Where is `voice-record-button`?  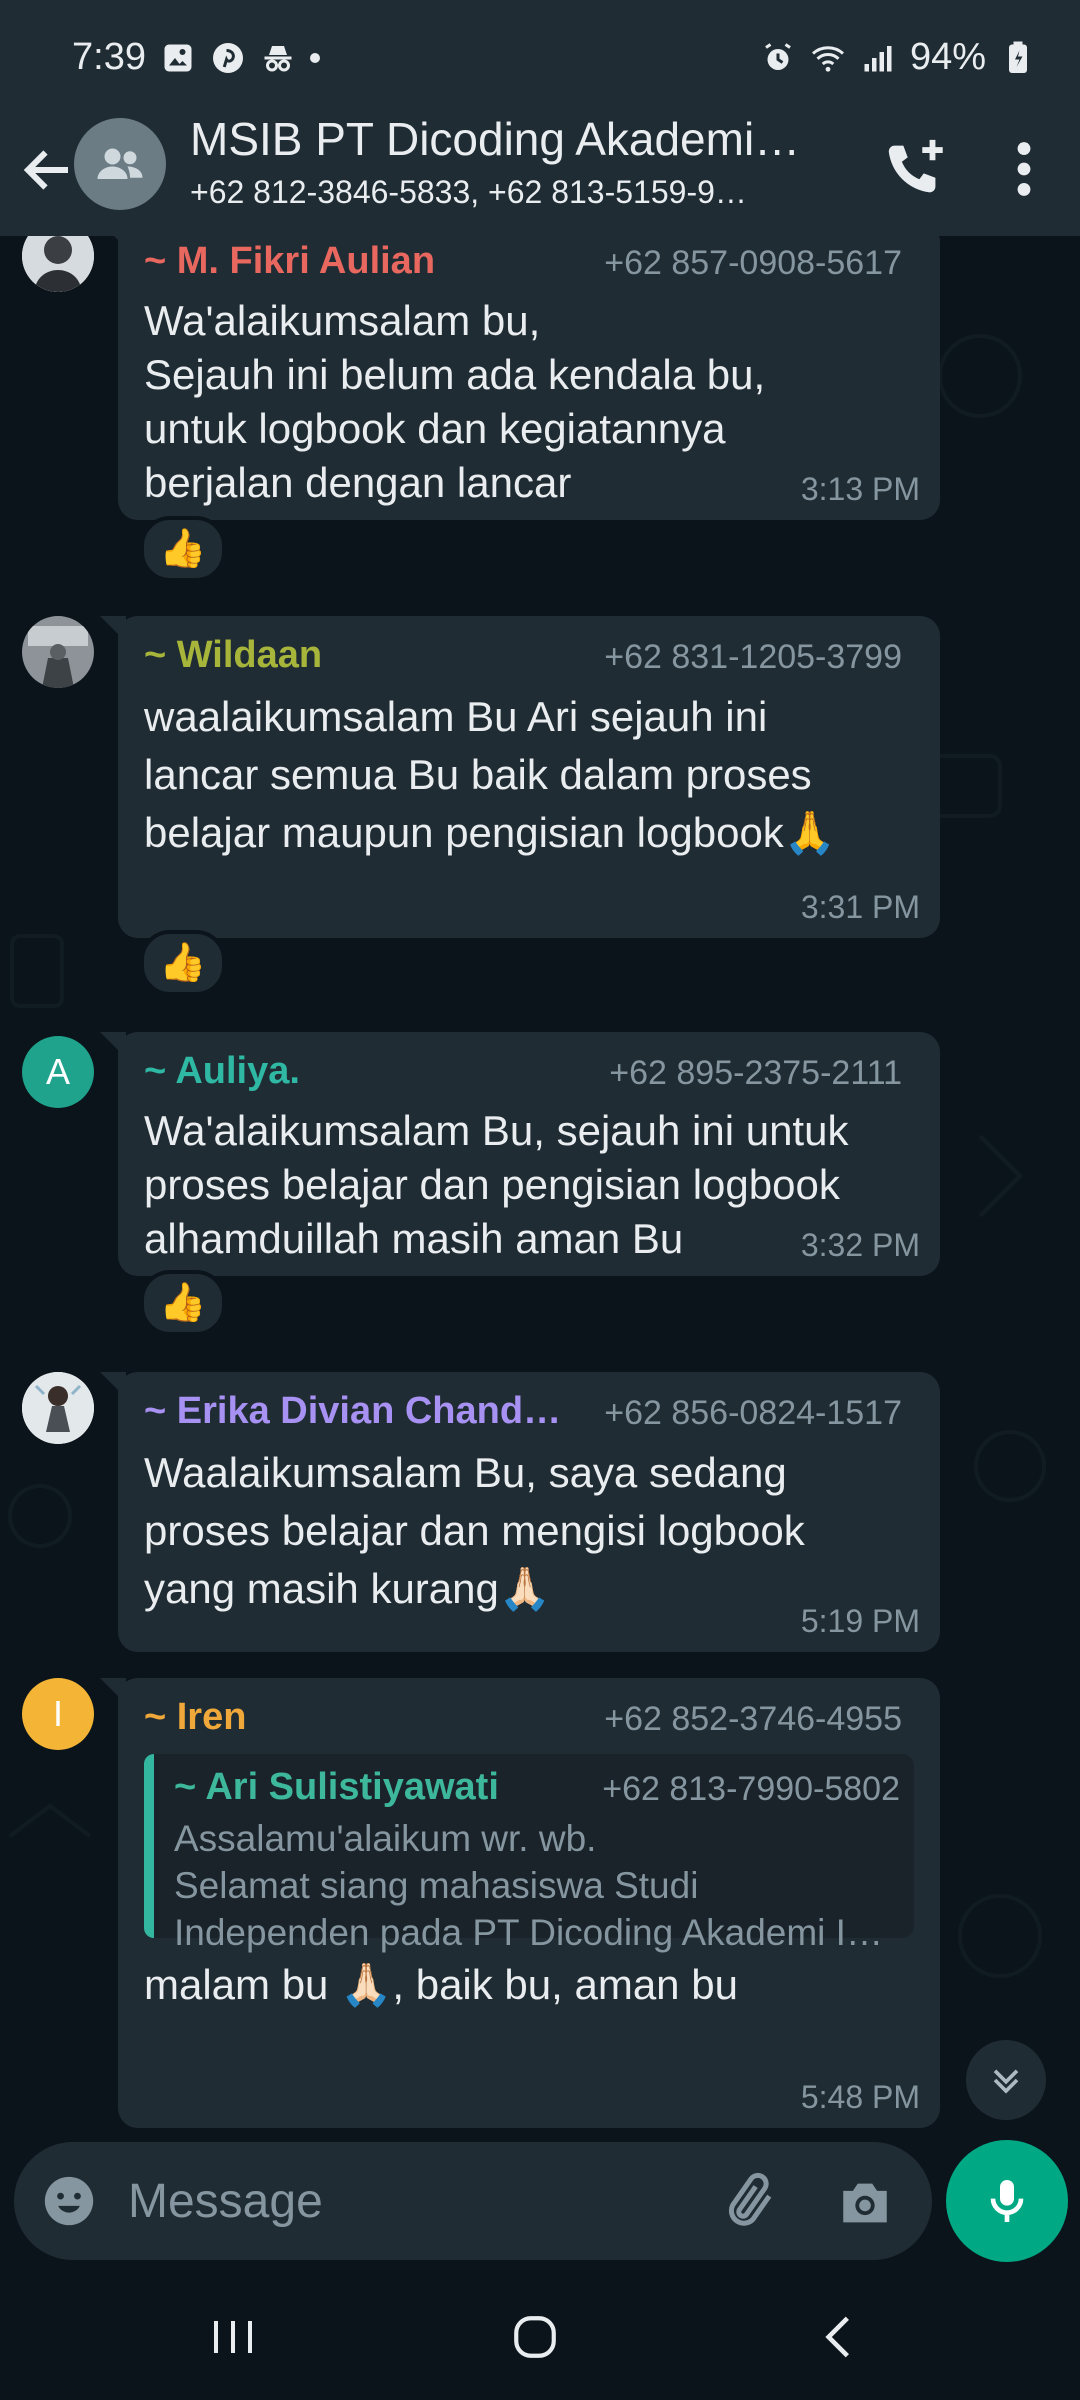
voice-record-button is located at coordinates (1007, 2201).